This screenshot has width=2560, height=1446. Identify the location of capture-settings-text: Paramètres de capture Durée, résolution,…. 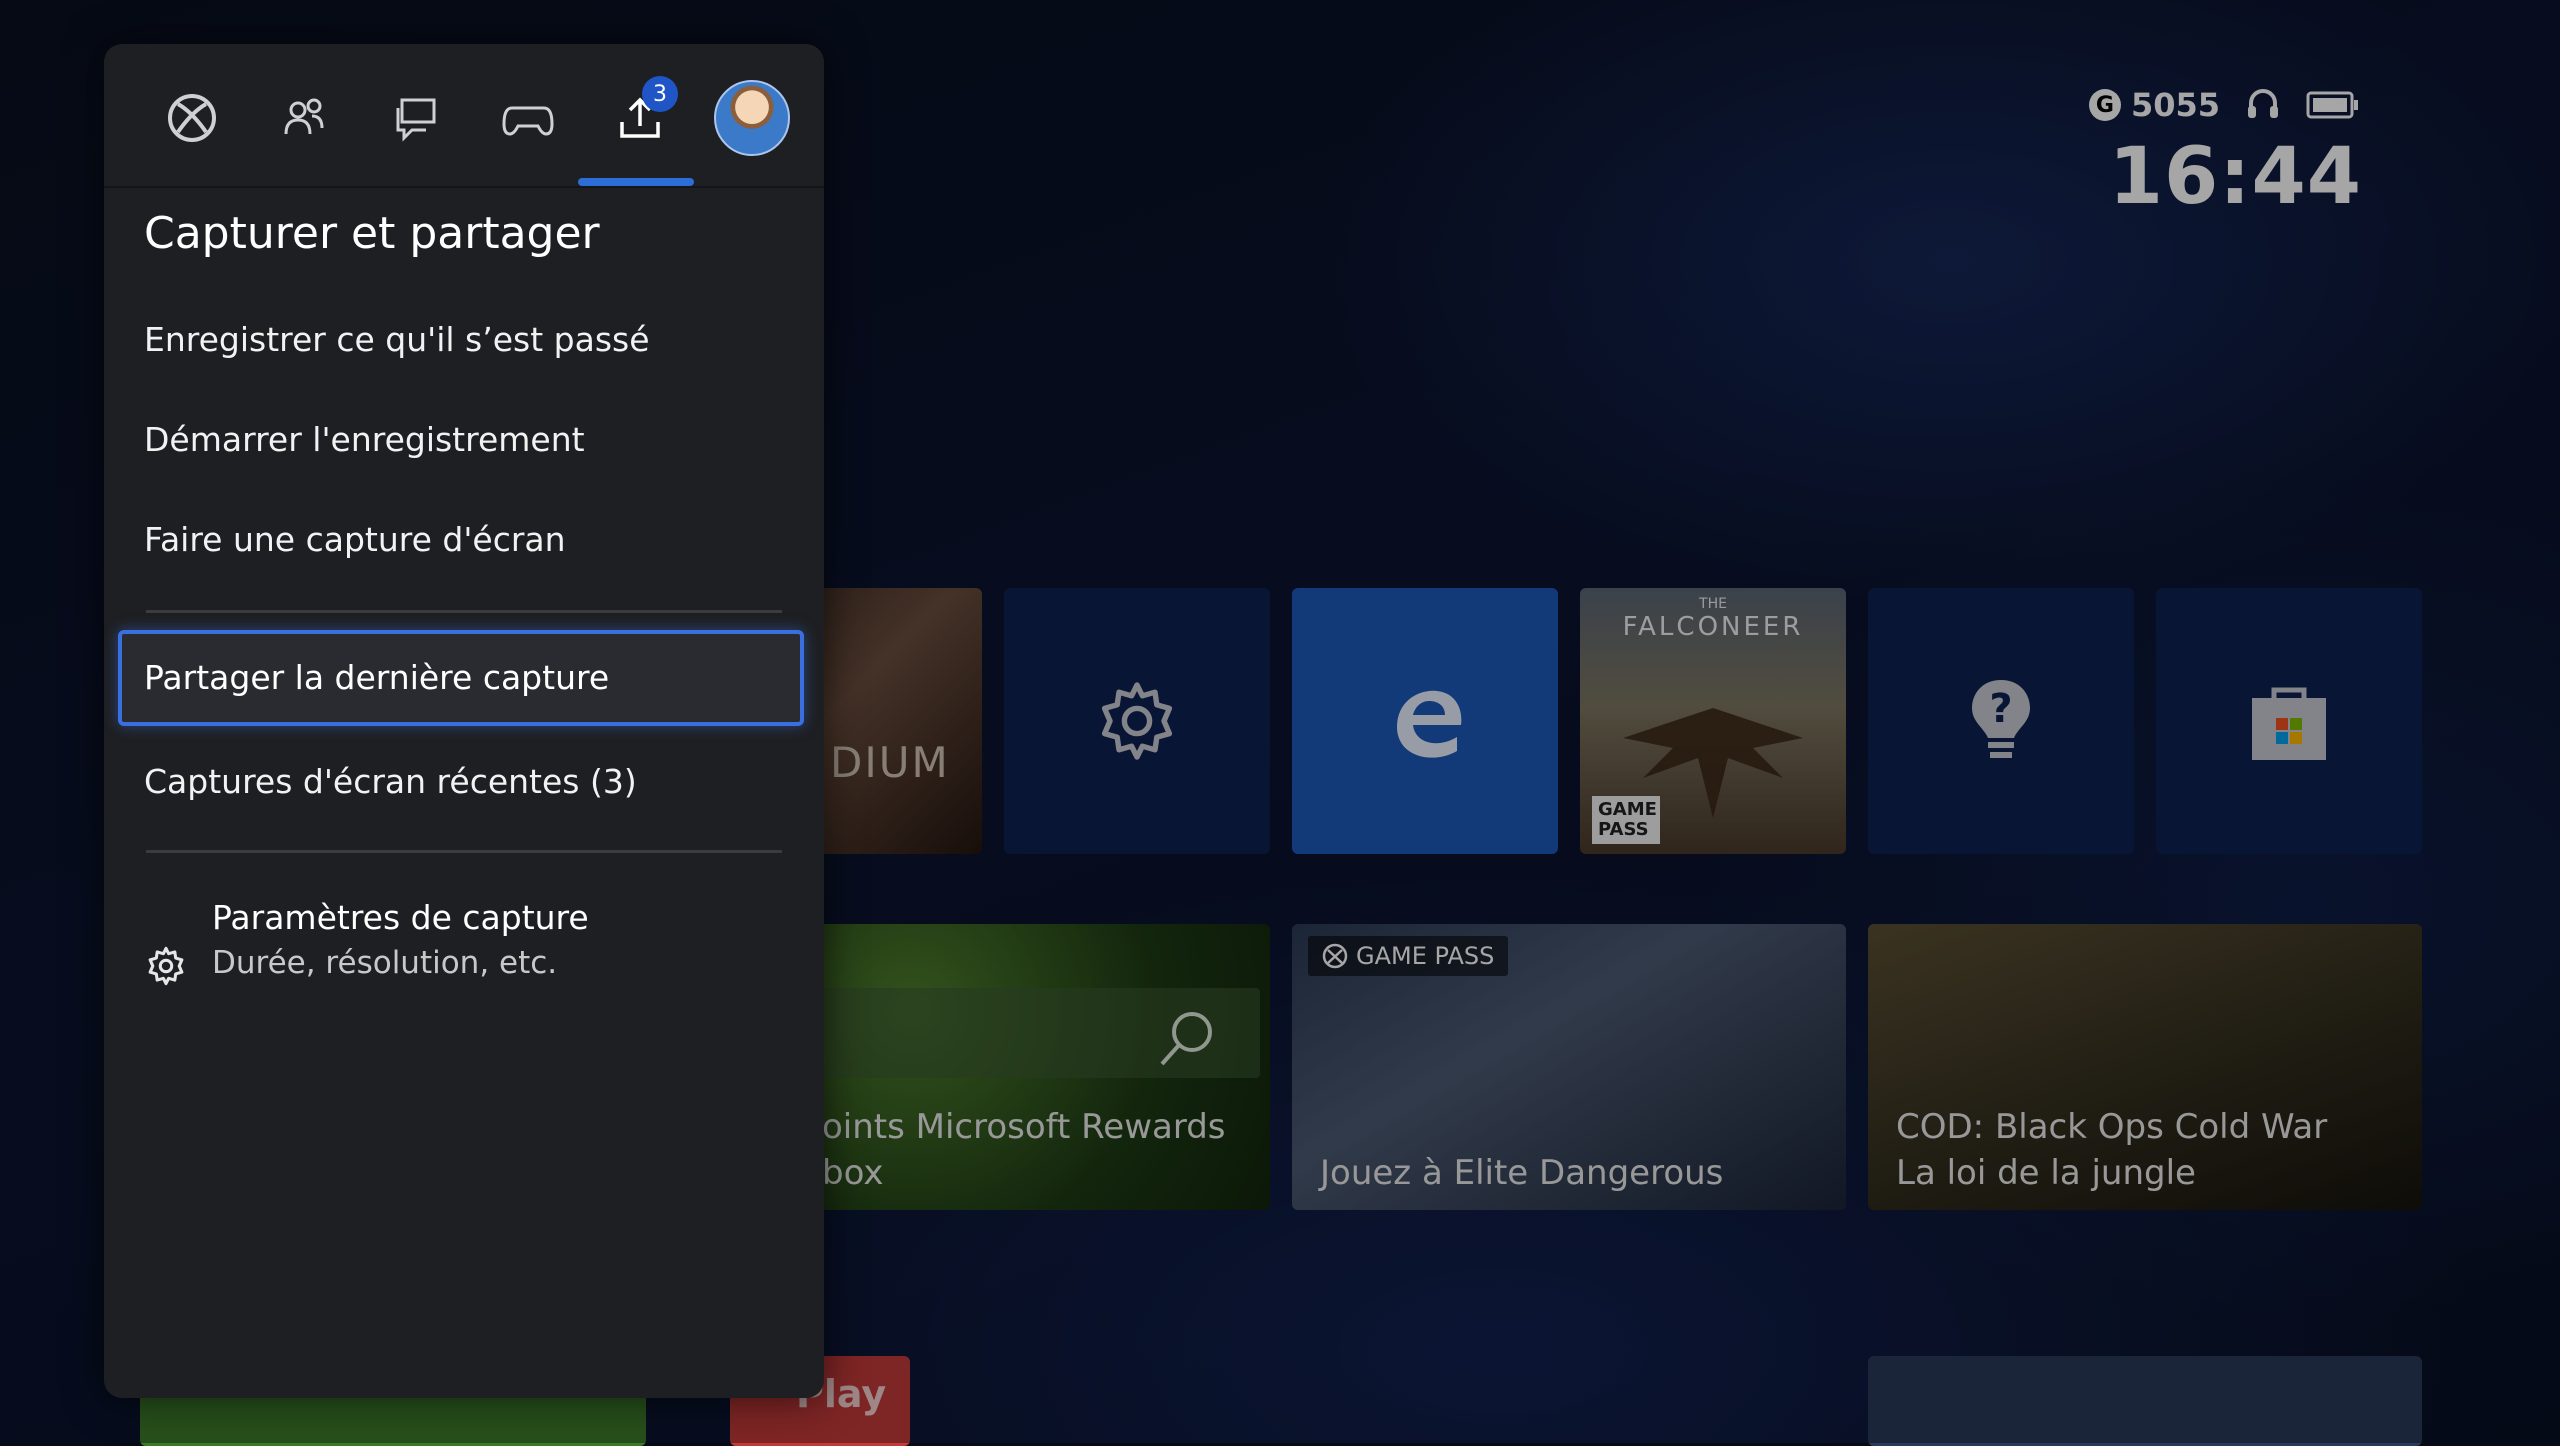
(400, 939).